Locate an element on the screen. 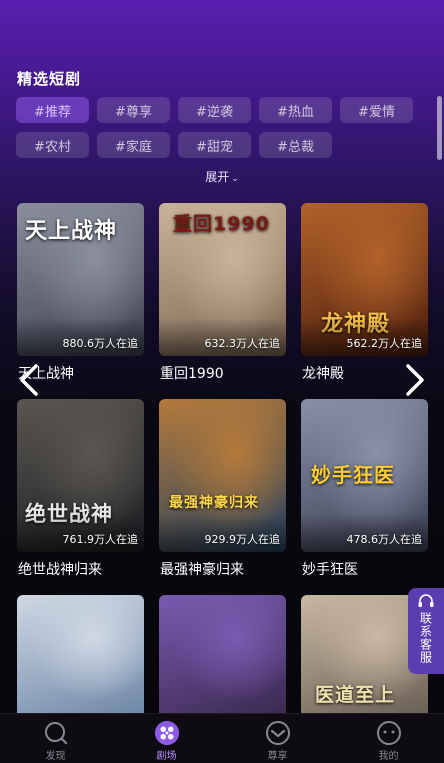 This screenshot has height=763, width=444. tab-label: 我的 is located at coordinates (388, 756).